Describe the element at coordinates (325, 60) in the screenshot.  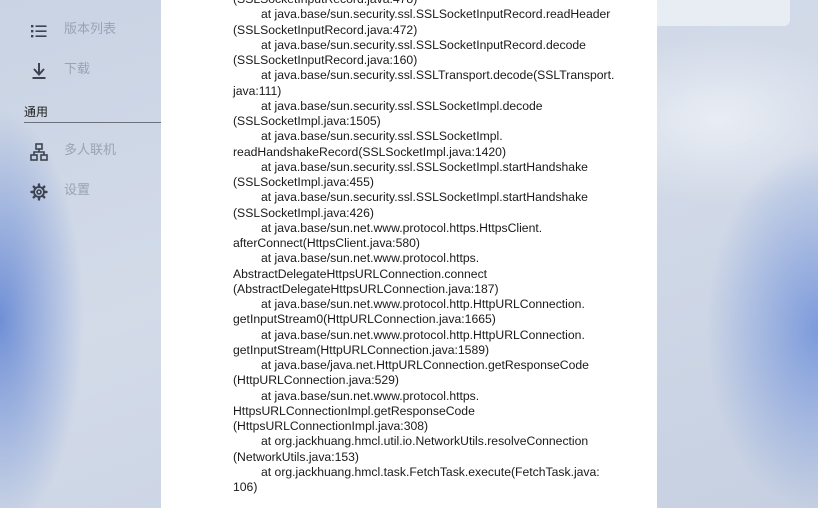
I see `log-line: (SSLSocketInputRecord.java:160)` at that location.